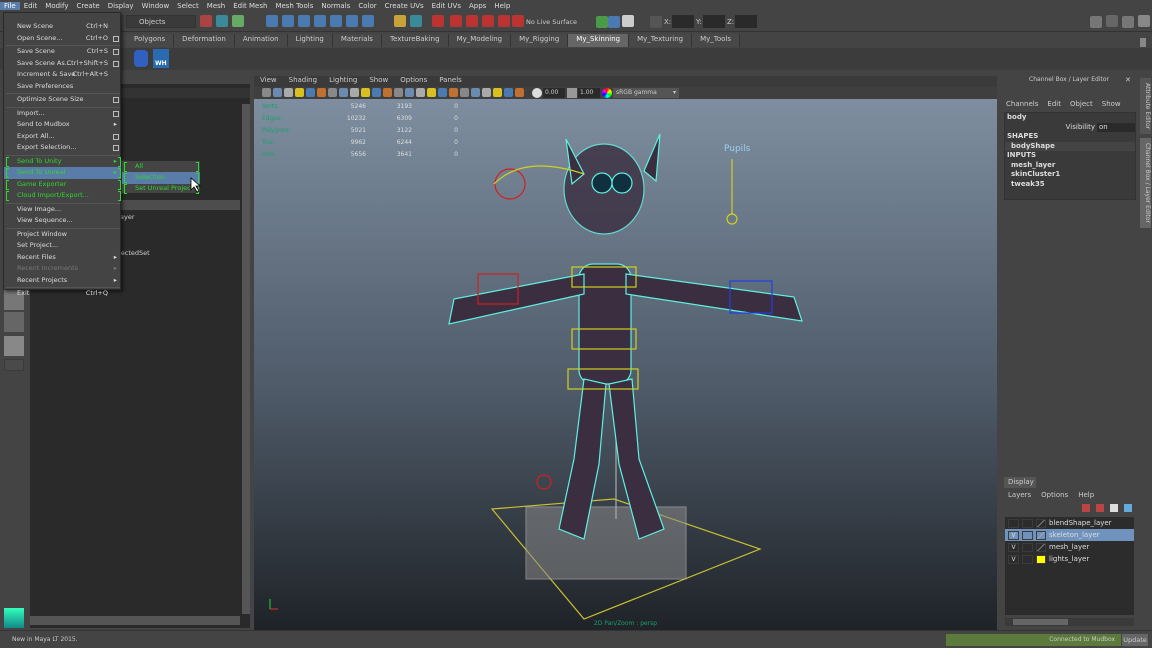 This screenshot has width=1152, height=648. What do you see at coordinates (303, 81) in the screenshot?
I see `viewport-menu-shading: Shading` at bounding box center [303, 81].